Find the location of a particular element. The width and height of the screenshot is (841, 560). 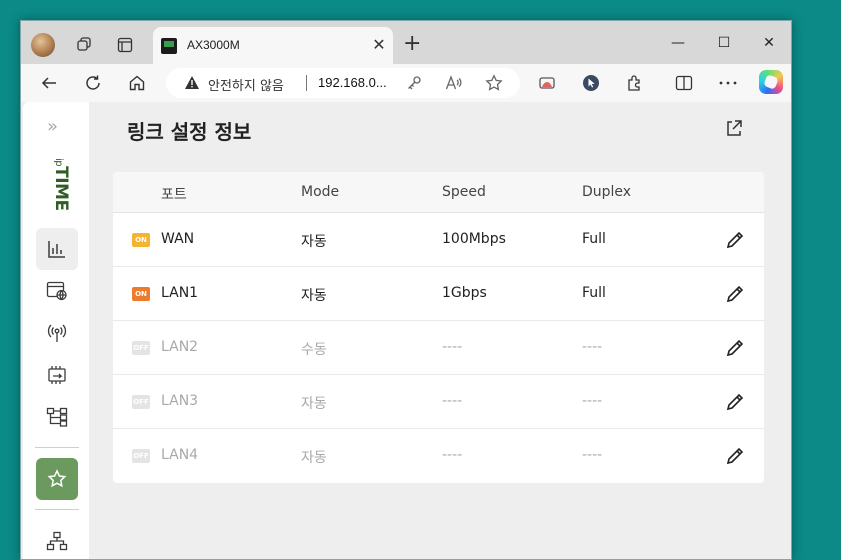

cursor-extension-icon is located at coordinates (591, 83).